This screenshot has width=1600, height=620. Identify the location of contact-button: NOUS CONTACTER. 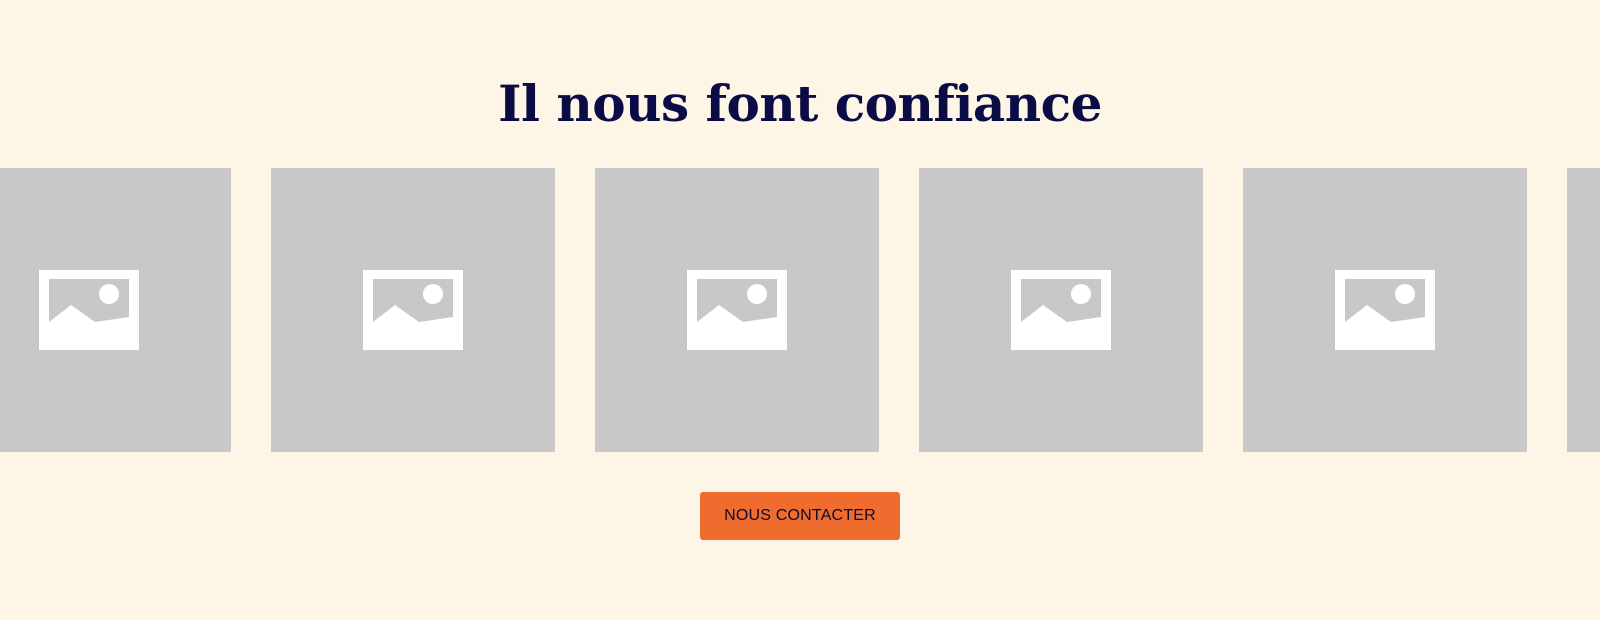
(800, 516).